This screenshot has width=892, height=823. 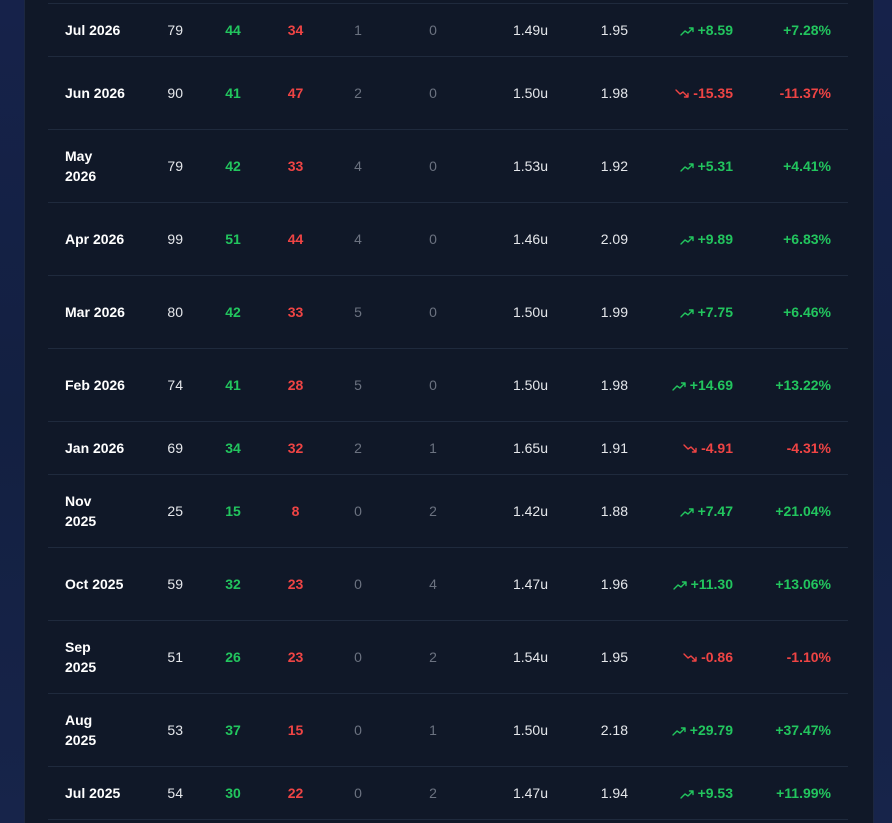 I want to click on profit-cell: +9.89, so click(x=680, y=239).